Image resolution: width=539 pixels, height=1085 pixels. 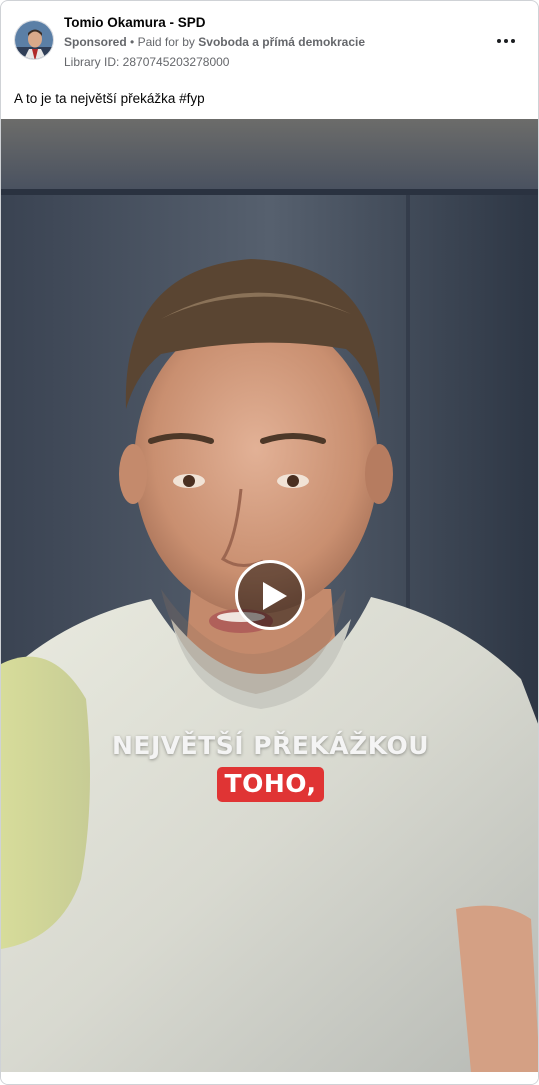 I want to click on post-caption: A to je ta největší překážka #fyp, so click(x=109, y=98).